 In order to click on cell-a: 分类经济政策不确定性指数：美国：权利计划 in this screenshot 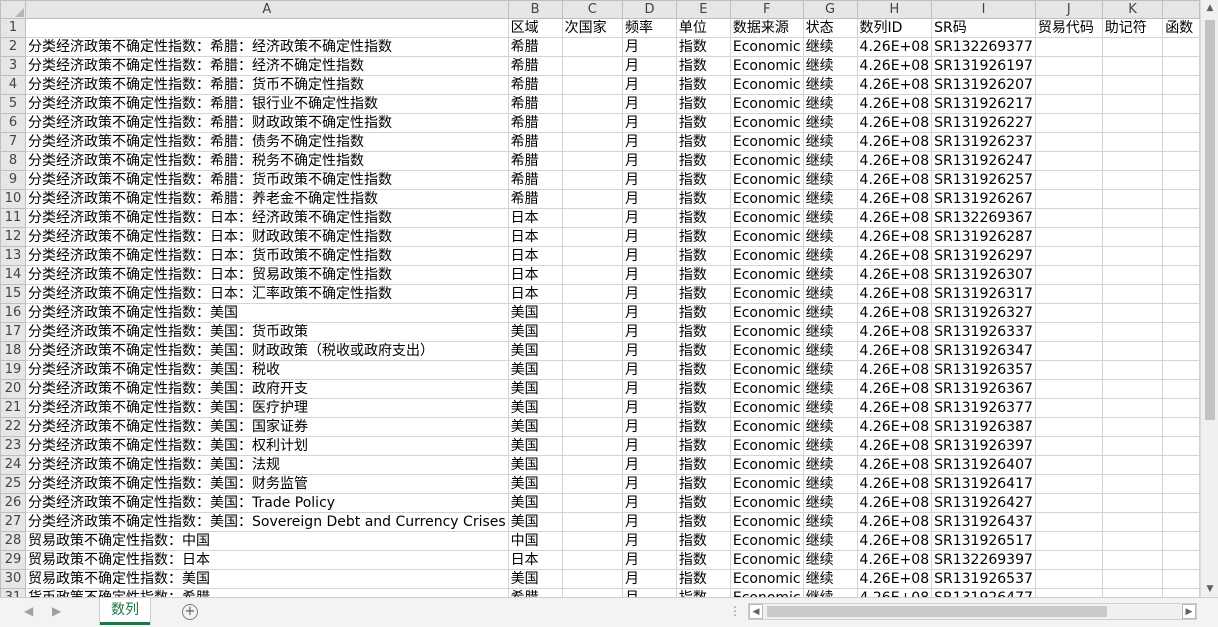, I will do `click(267, 446)`.